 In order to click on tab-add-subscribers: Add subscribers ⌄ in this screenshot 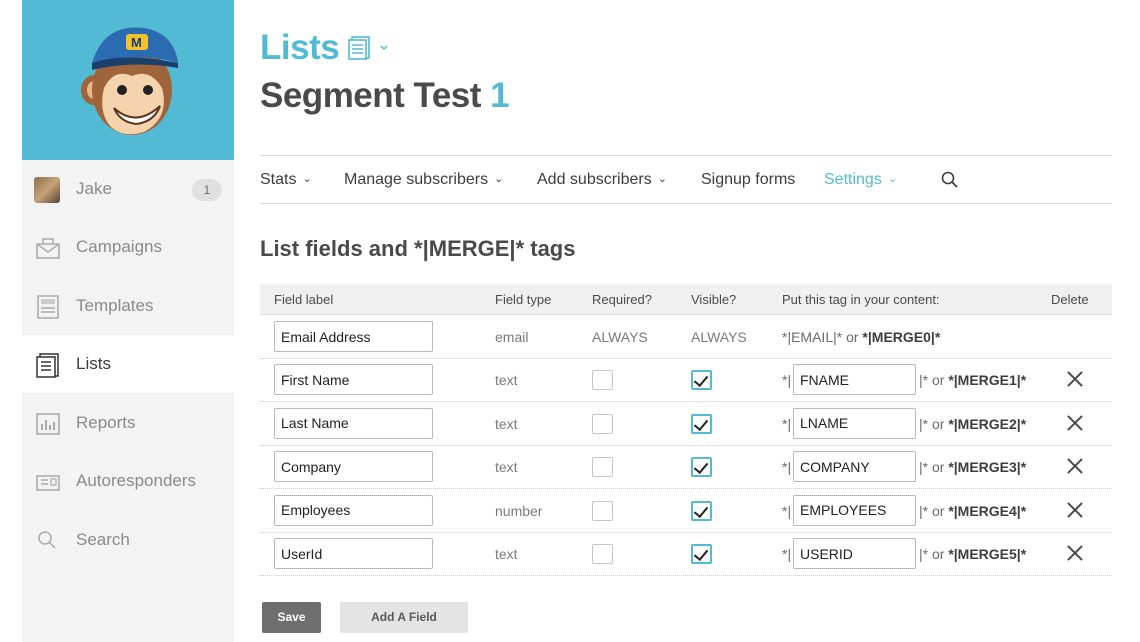, I will do `click(602, 180)`.